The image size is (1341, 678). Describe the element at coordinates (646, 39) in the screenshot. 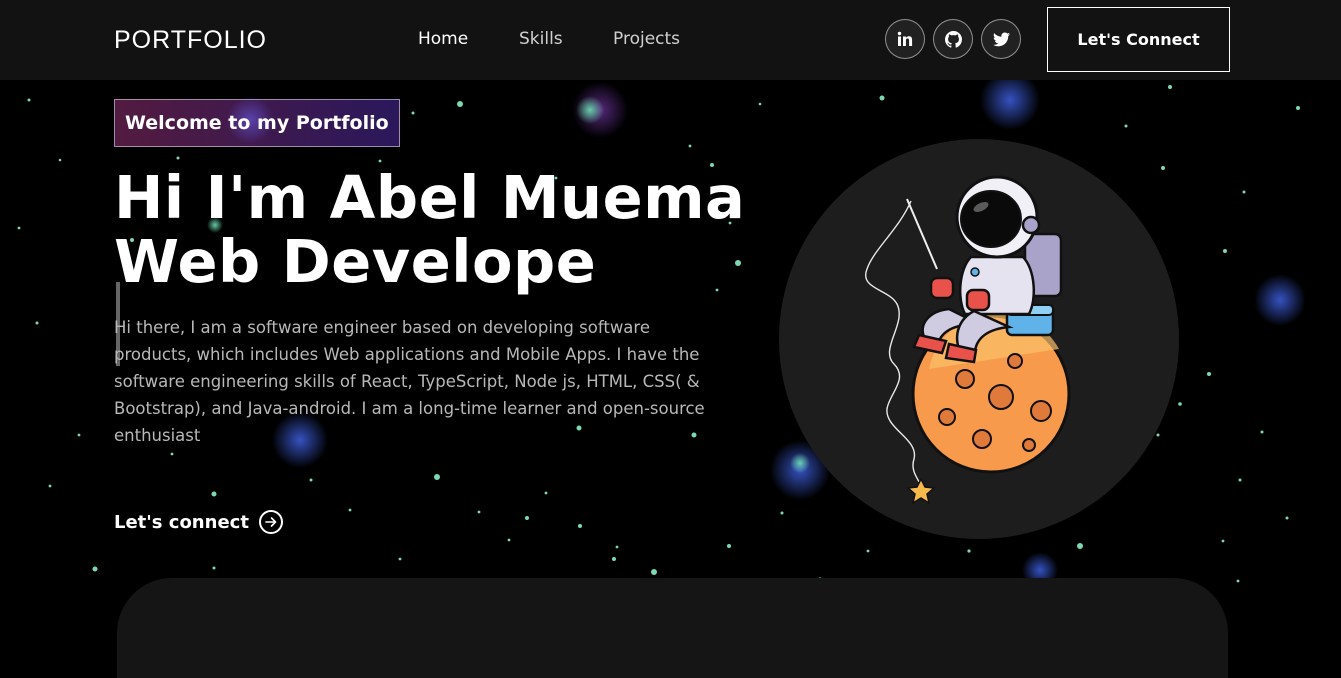

I see `nav-link-projects: Projects` at that location.